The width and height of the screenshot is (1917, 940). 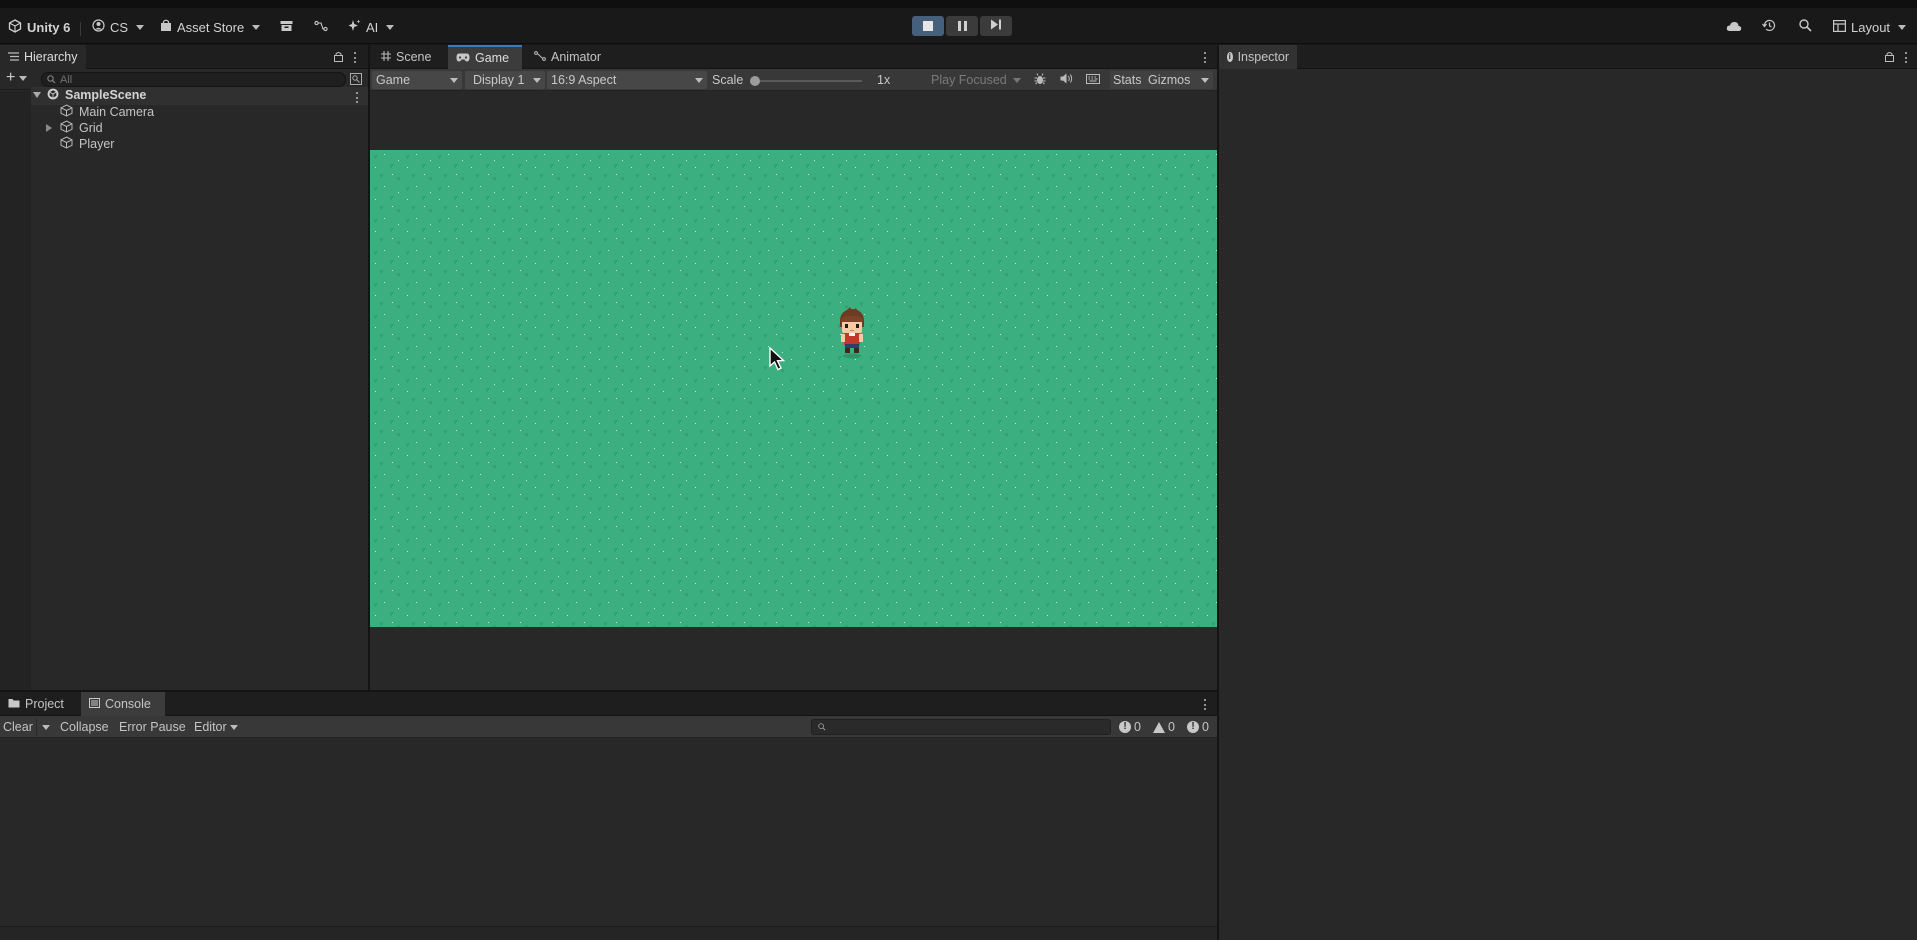 I want to click on dropdown-label: Game, so click(x=393, y=80).